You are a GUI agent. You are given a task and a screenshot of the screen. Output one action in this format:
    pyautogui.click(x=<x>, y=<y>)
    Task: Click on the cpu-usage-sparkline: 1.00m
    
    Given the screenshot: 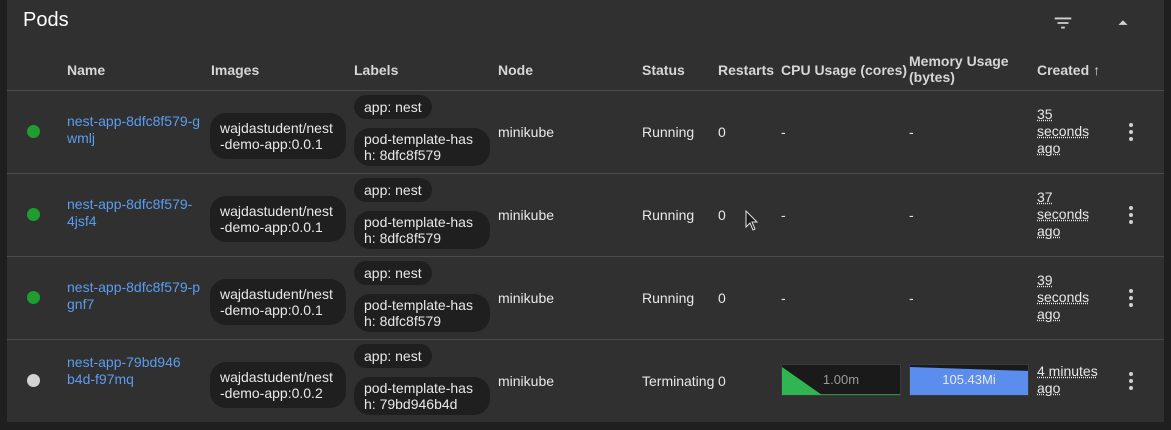 What is the action you would take?
    pyautogui.click(x=841, y=380)
    